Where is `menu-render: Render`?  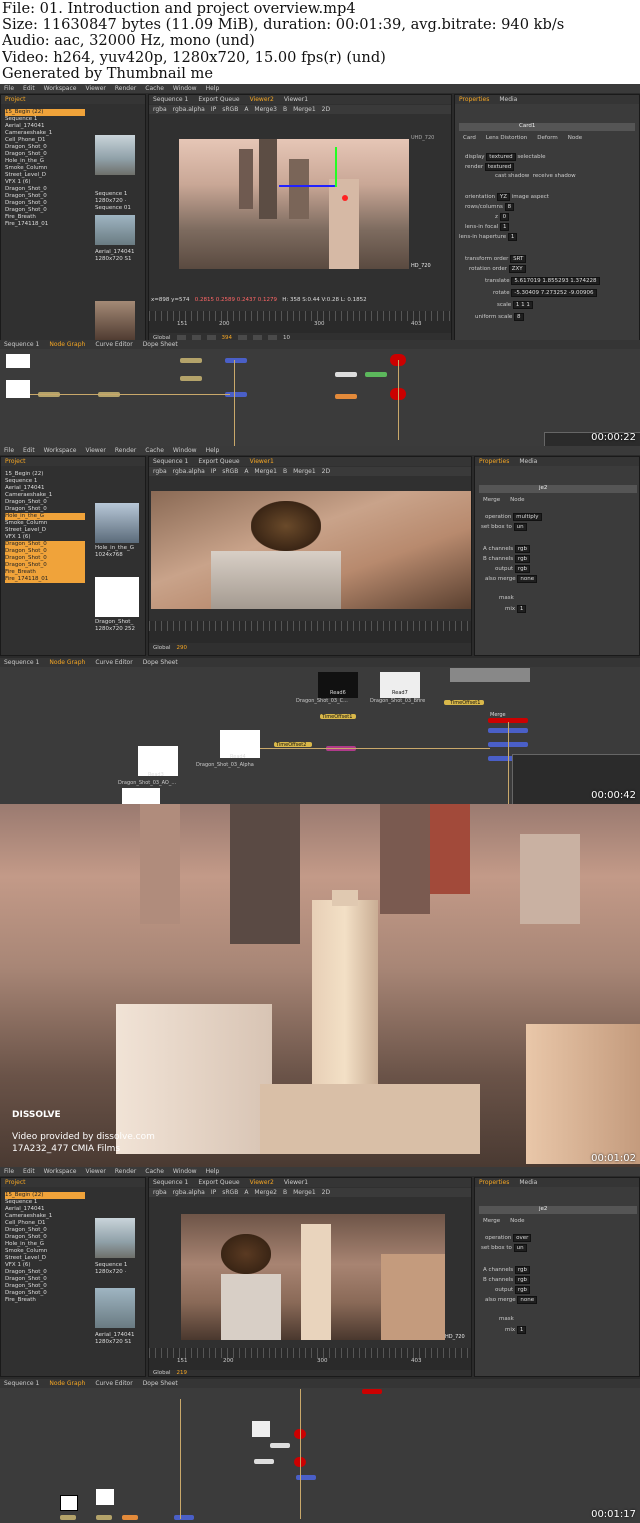 menu-render: Render is located at coordinates (125, 1171).